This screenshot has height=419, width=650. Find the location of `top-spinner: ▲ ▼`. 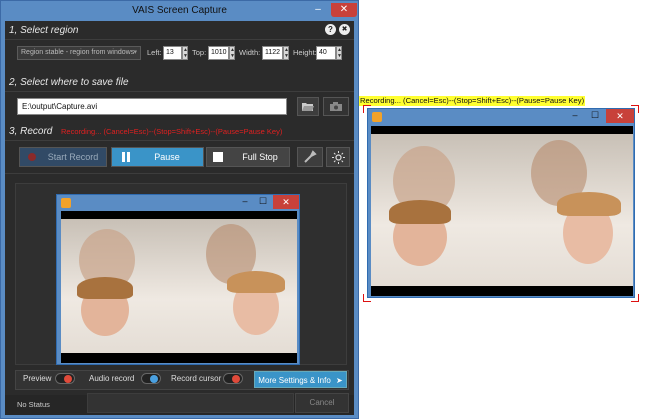

top-spinner: ▲ ▼ is located at coordinates (232, 53).